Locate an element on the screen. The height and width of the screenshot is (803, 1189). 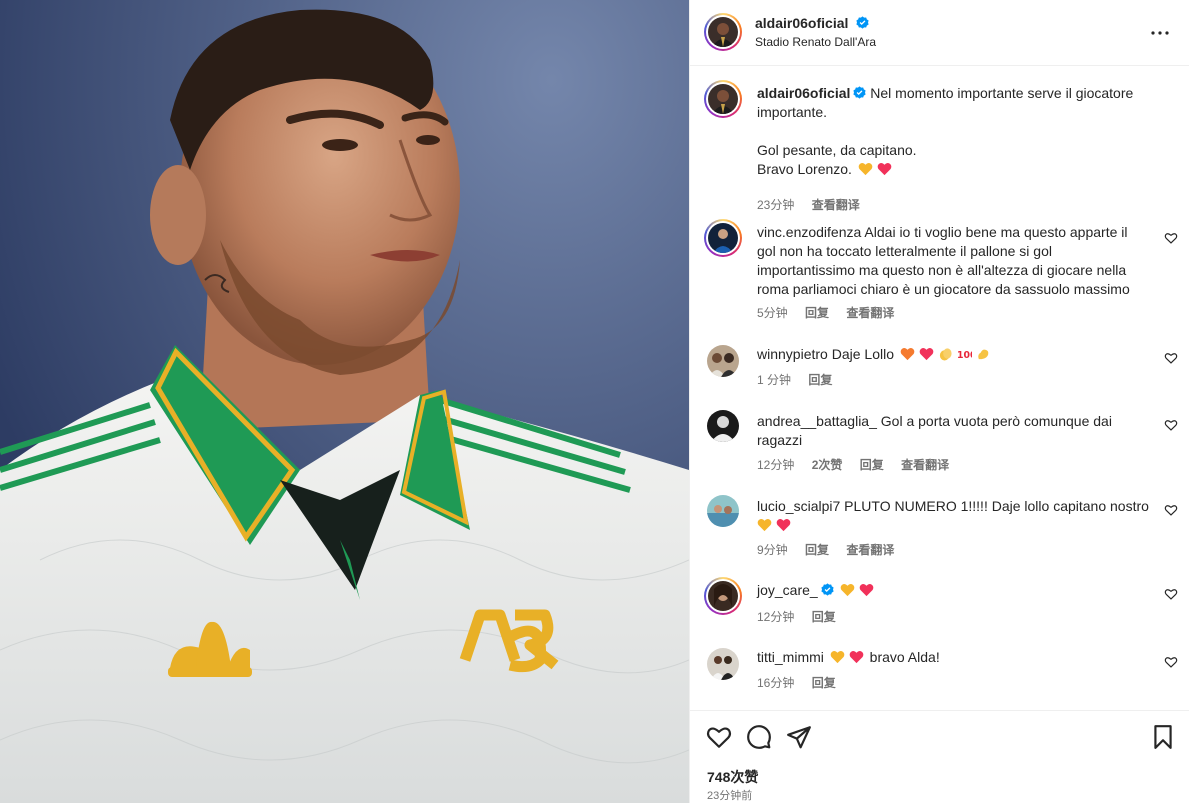
comment-username: vinc.enzodifenza is located at coordinates (809, 232).